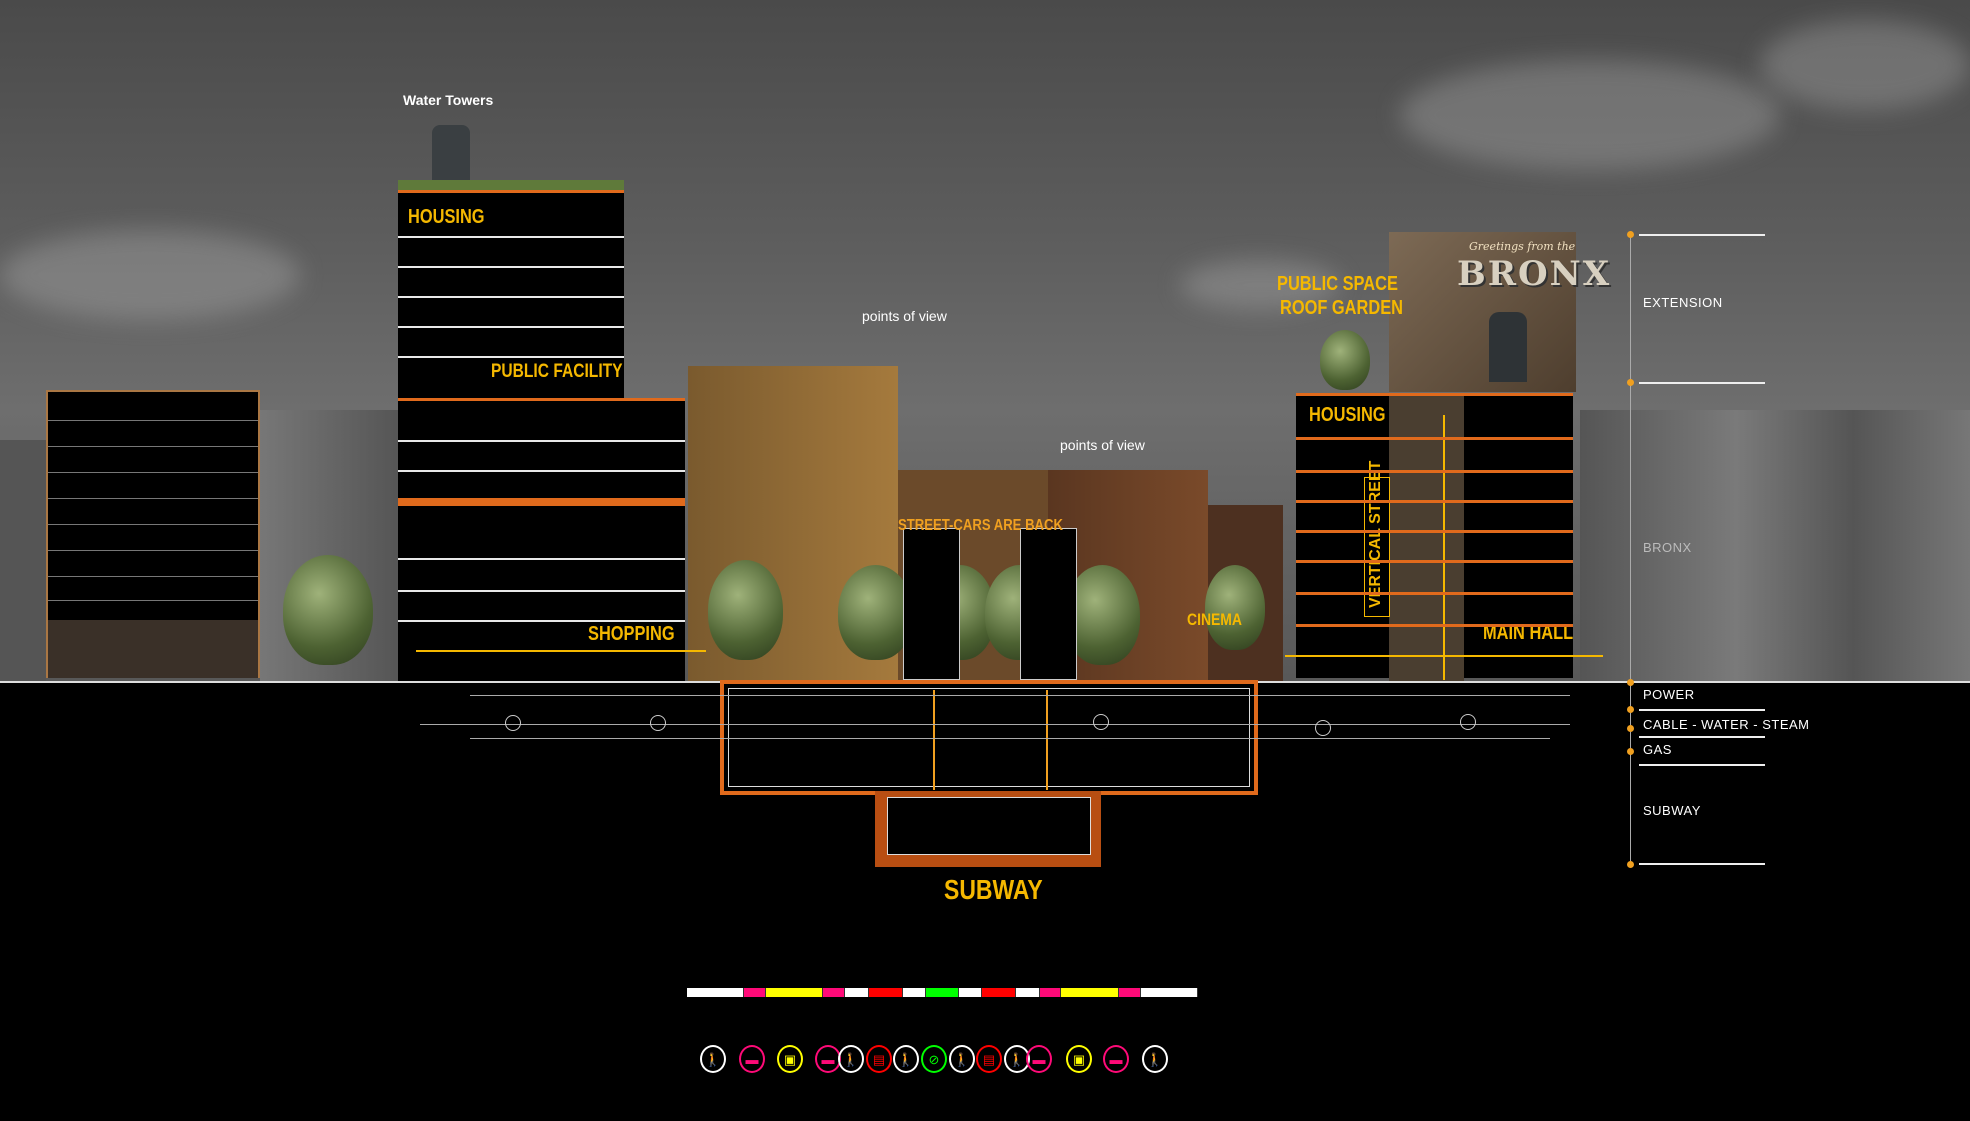 The image size is (1970, 1121). Describe the element at coordinates (1522, 246) in the screenshot. I see `billboard-greeting: Greetings from the` at that location.